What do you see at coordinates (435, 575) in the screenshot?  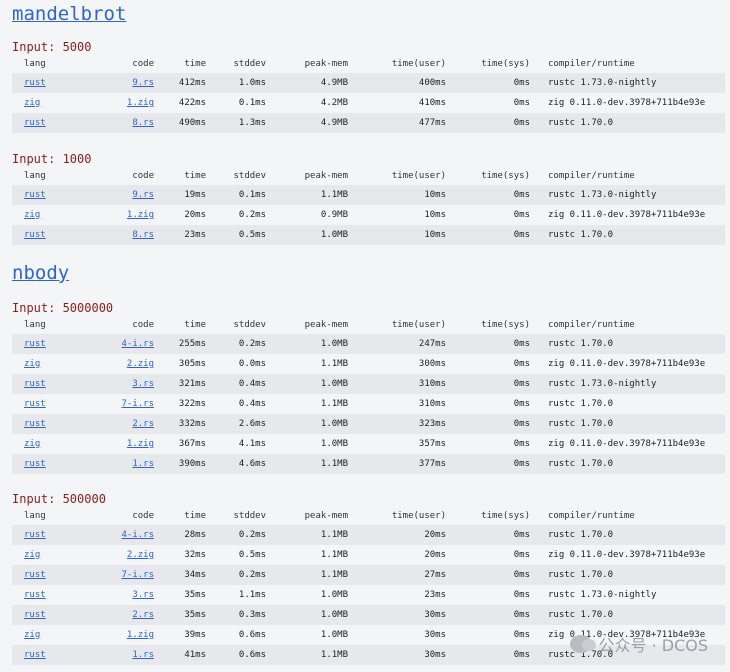 I see `cell-time-user: 27ms` at bounding box center [435, 575].